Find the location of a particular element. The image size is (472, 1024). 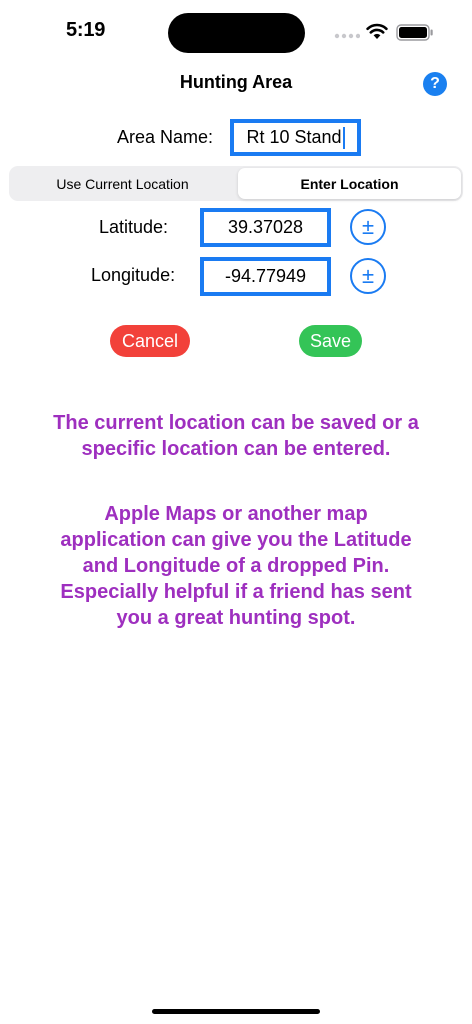

location-mode-segmented-control: Use Current Location Enter Location is located at coordinates (236, 183).